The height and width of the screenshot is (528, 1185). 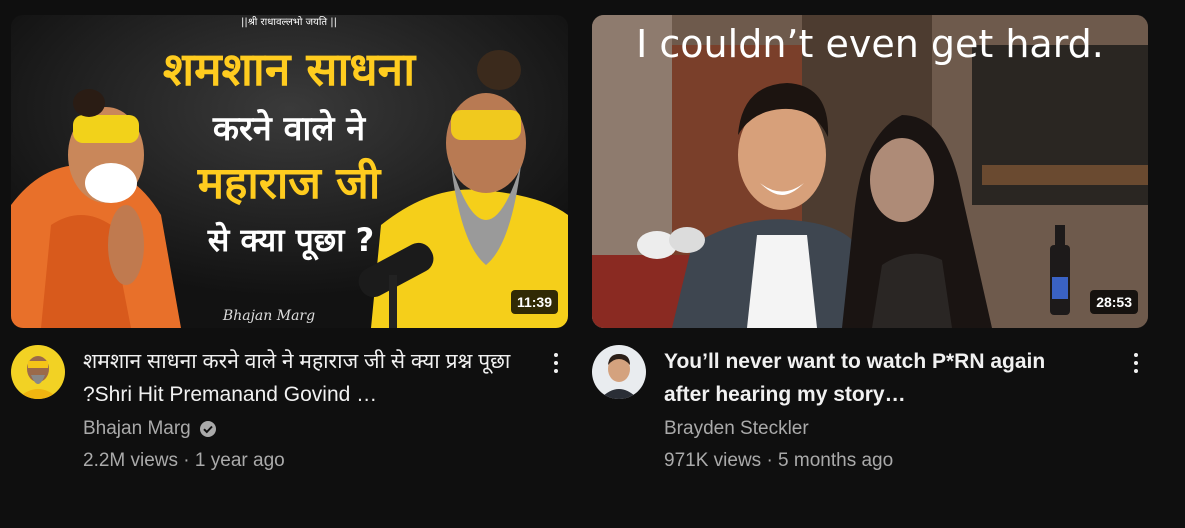 I want to click on channel-name: Bhajan Marg, so click(x=137, y=429).